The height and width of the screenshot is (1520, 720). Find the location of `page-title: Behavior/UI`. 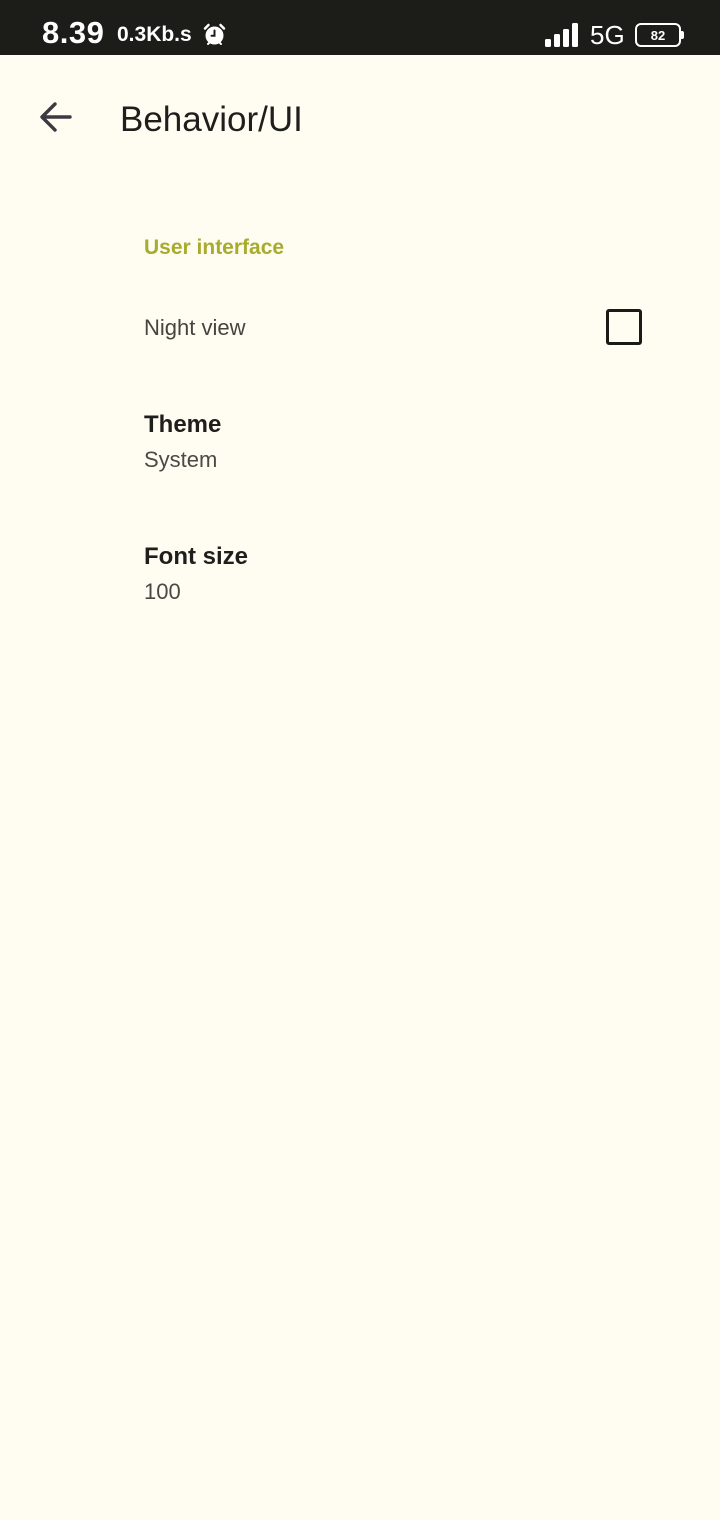

page-title: Behavior/UI is located at coordinates (211, 119).